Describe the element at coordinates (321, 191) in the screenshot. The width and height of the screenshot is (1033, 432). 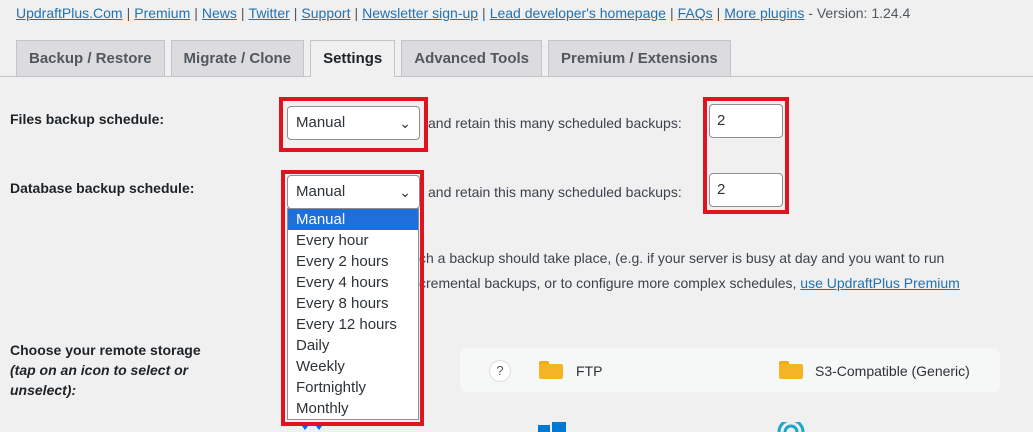
I see `database-schedule-value: Manual` at that location.